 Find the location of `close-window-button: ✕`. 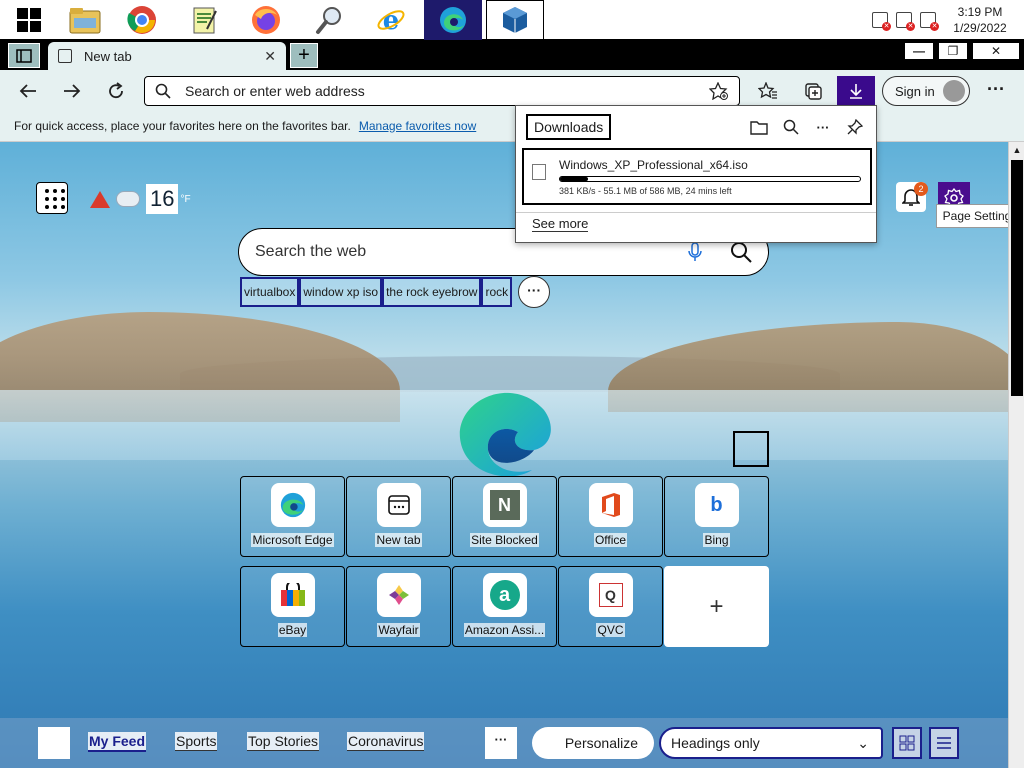

close-window-button: ✕ is located at coordinates (996, 51).